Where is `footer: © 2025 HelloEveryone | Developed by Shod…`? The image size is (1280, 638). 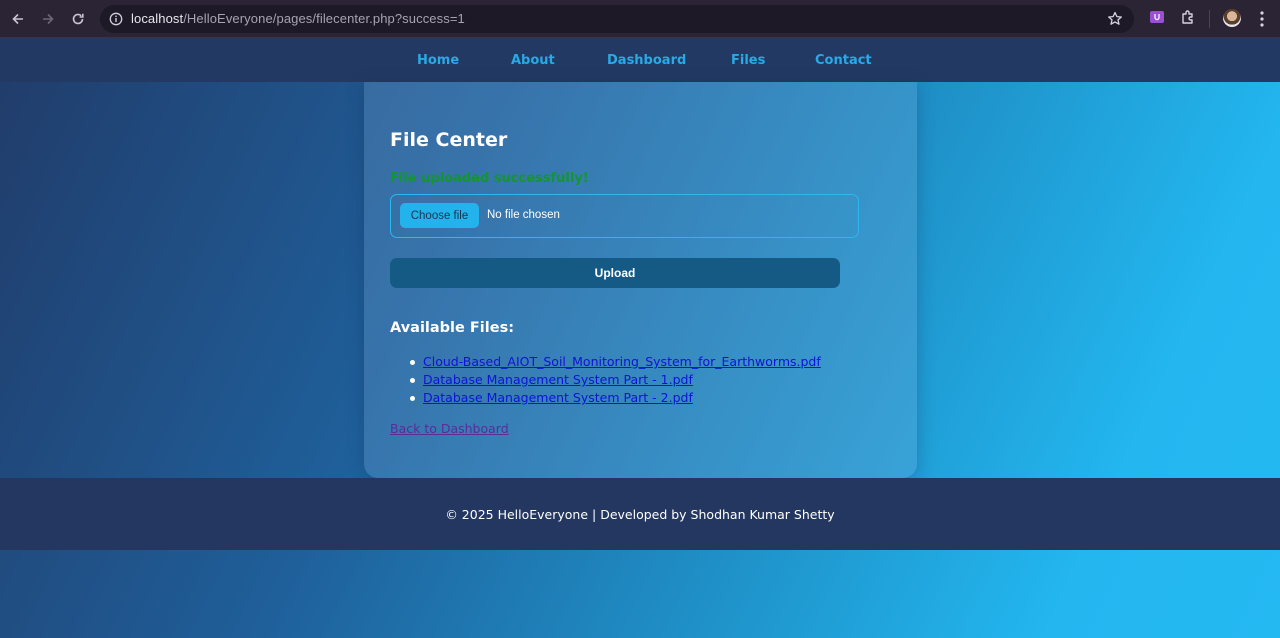
footer: © 2025 HelloEveryone | Developed by Shod… is located at coordinates (640, 514).